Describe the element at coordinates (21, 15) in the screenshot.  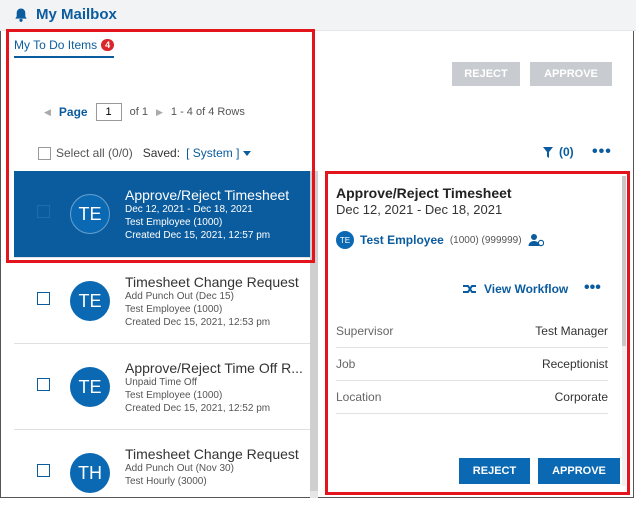
I see `bell-icon` at that location.